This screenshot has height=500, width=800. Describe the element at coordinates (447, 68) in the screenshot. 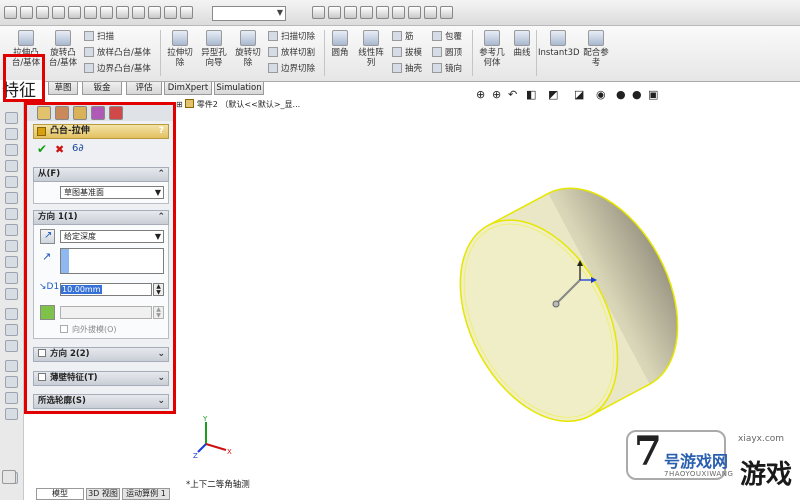

I see `mirror-button: 镜向` at that location.